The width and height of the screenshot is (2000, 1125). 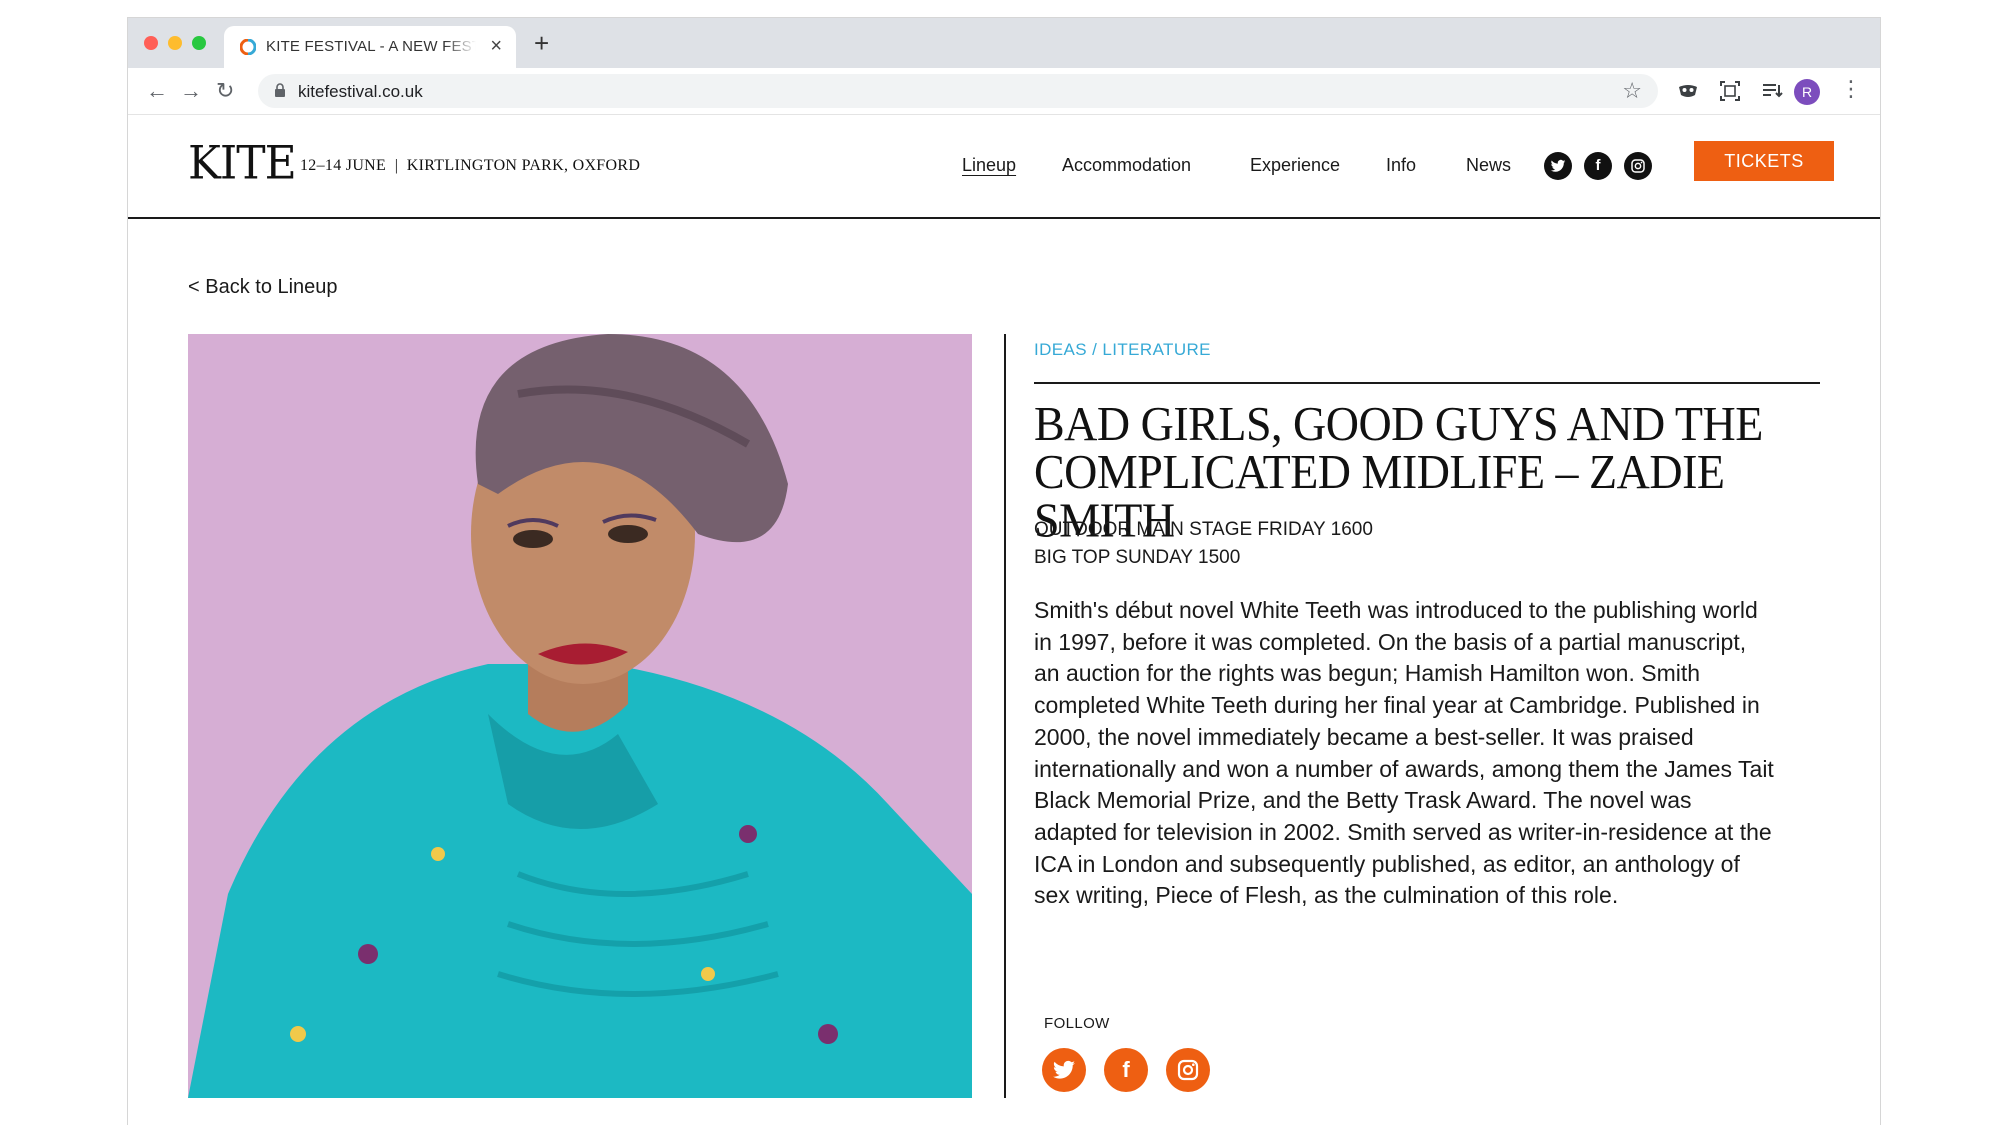 What do you see at coordinates (1137, 557) in the screenshot?
I see `performance-slot: BIG TOP SUNDAY 1500` at bounding box center [1137, 557].